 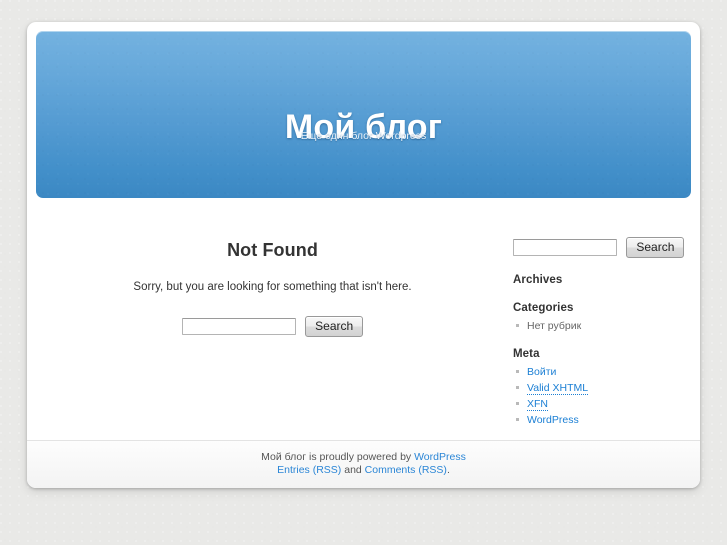 What do you see at coordinates (558, 388) in the screenshot?
I see `widget-link: Valid XHTML` at bounding box center [558, 388].